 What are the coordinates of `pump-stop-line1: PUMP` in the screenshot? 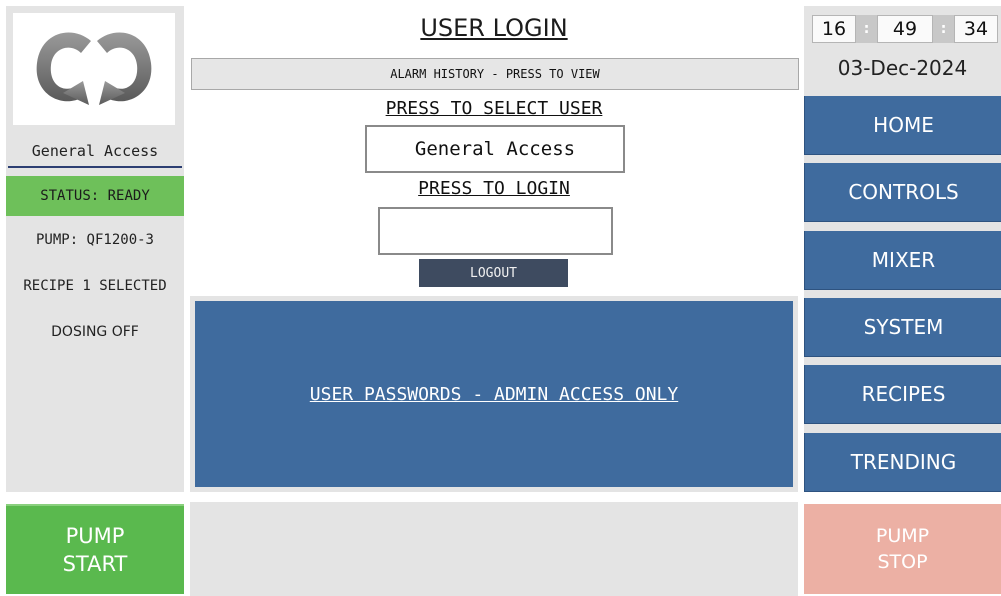 It's located at (902, 536).